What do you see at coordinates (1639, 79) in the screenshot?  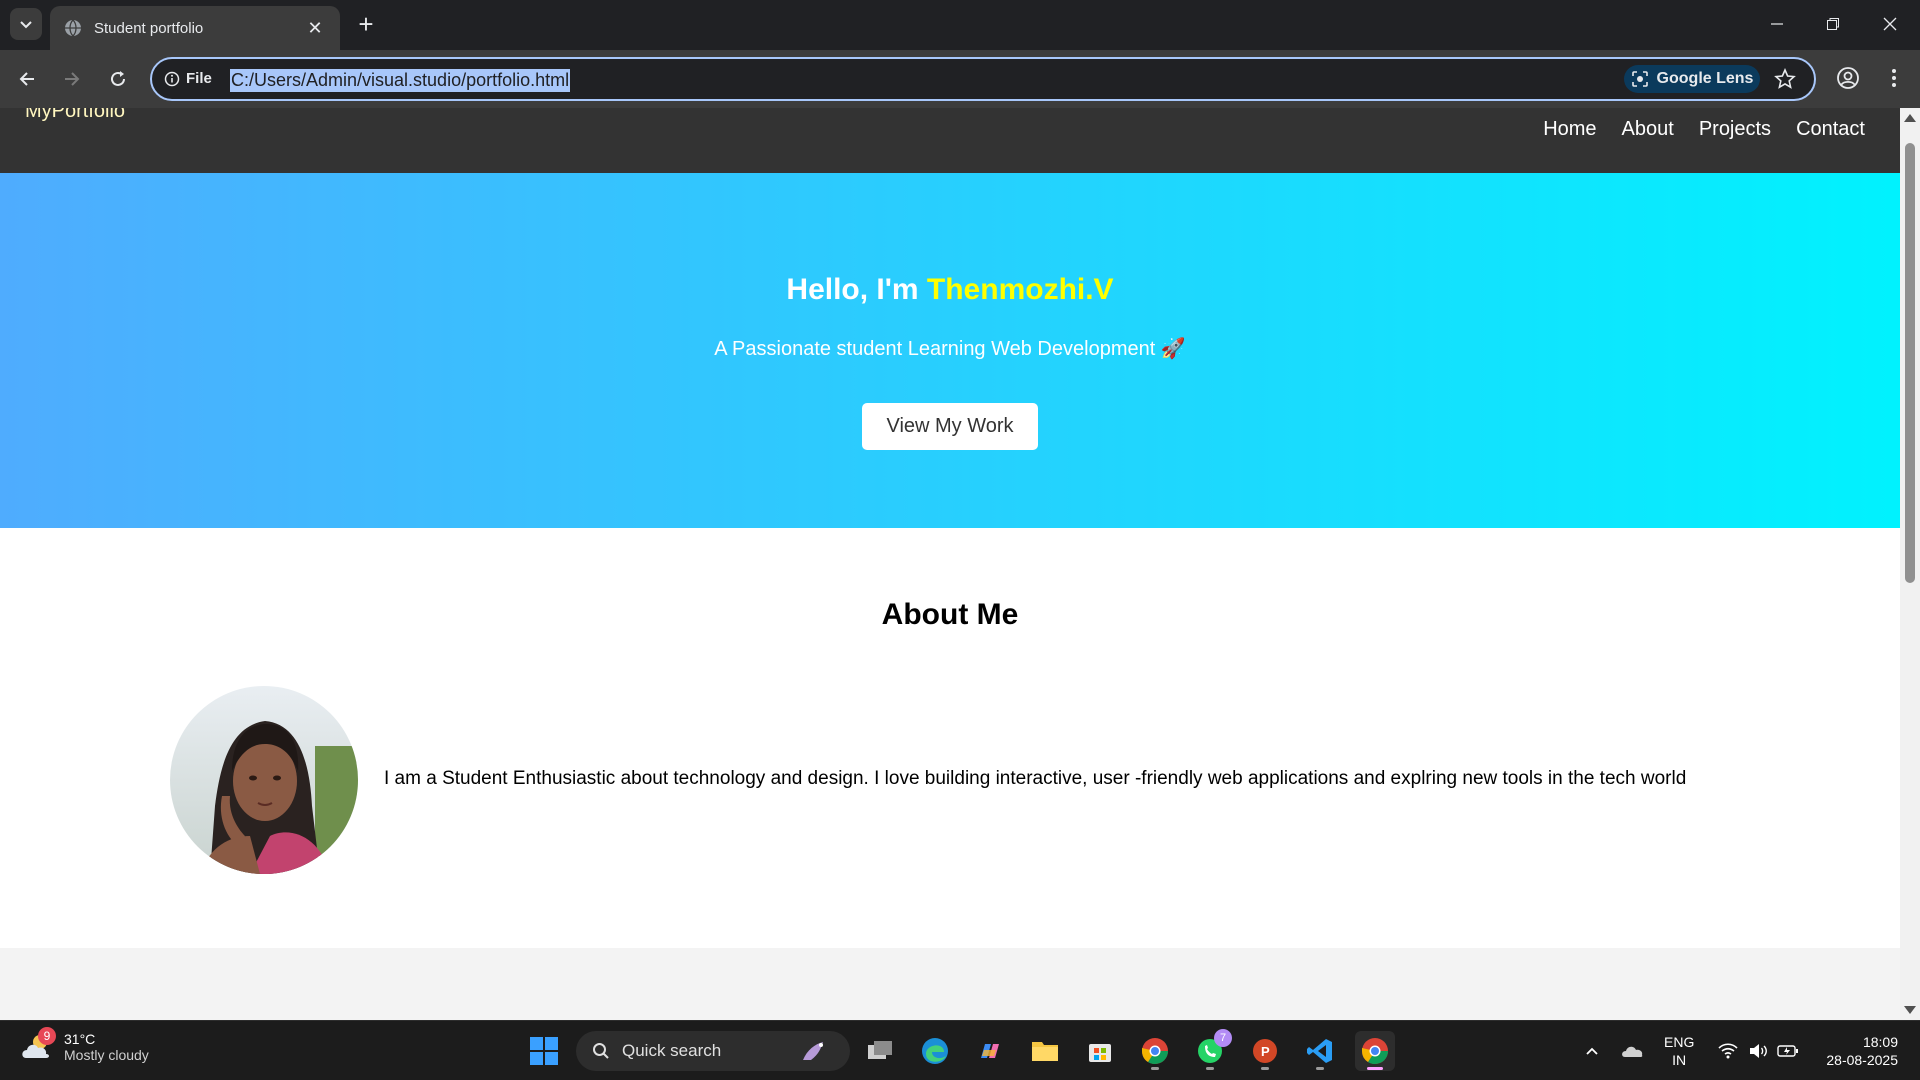 I see `lens-icon` at bounding box center [1639, 79].